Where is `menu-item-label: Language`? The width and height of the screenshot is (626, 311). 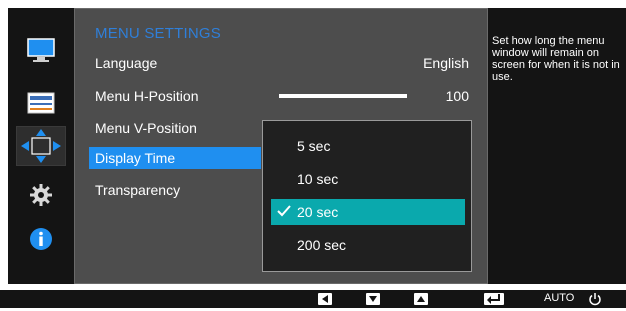
menu-item-label: Language is located at coordinates (126, 63).